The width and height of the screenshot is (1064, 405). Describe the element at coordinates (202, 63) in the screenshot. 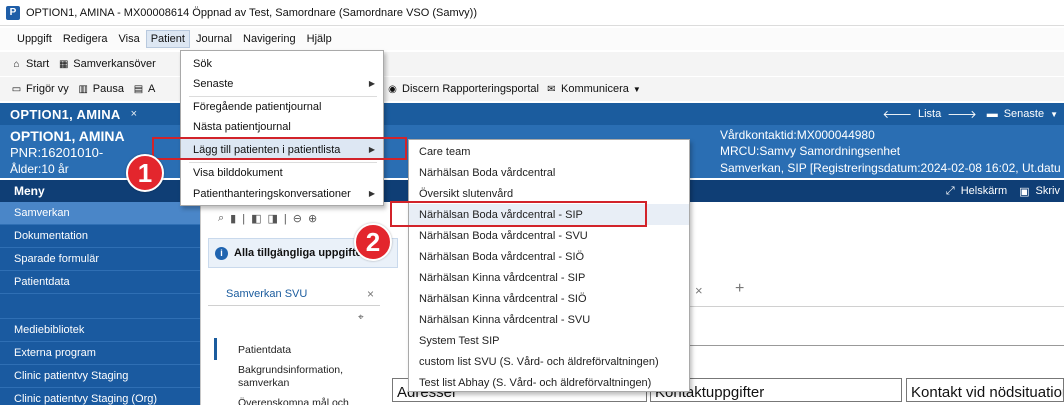

I see `menu-item-label: Sök` at that location.